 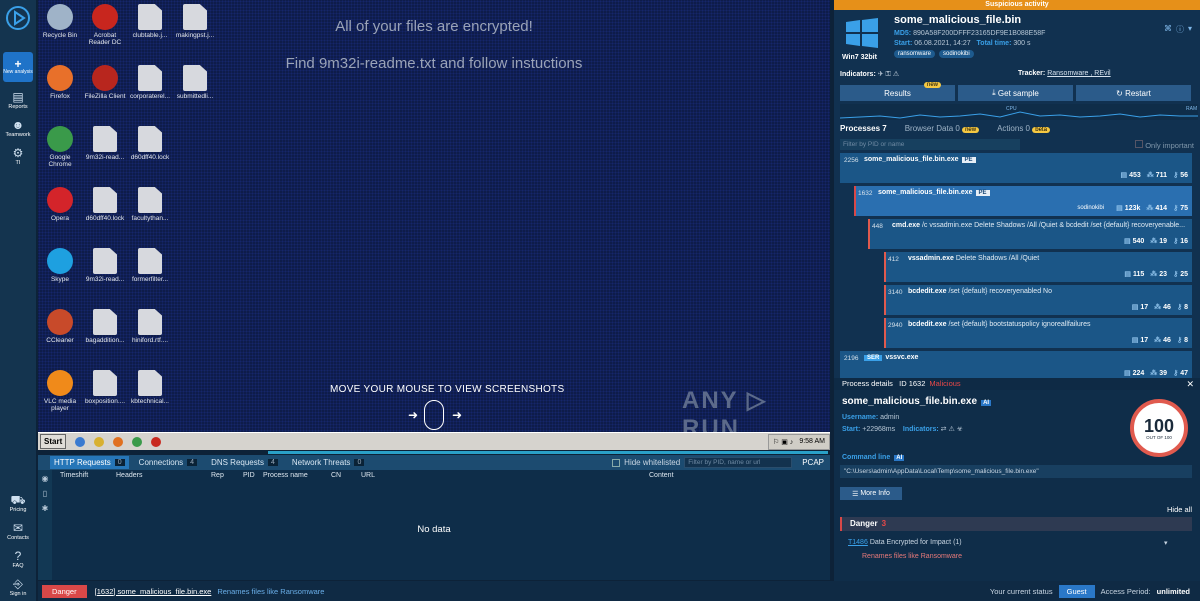 What do you see at coordinates (118, 441) in the screenshot?
I see `media-icon` at bounding box center [118, 441].